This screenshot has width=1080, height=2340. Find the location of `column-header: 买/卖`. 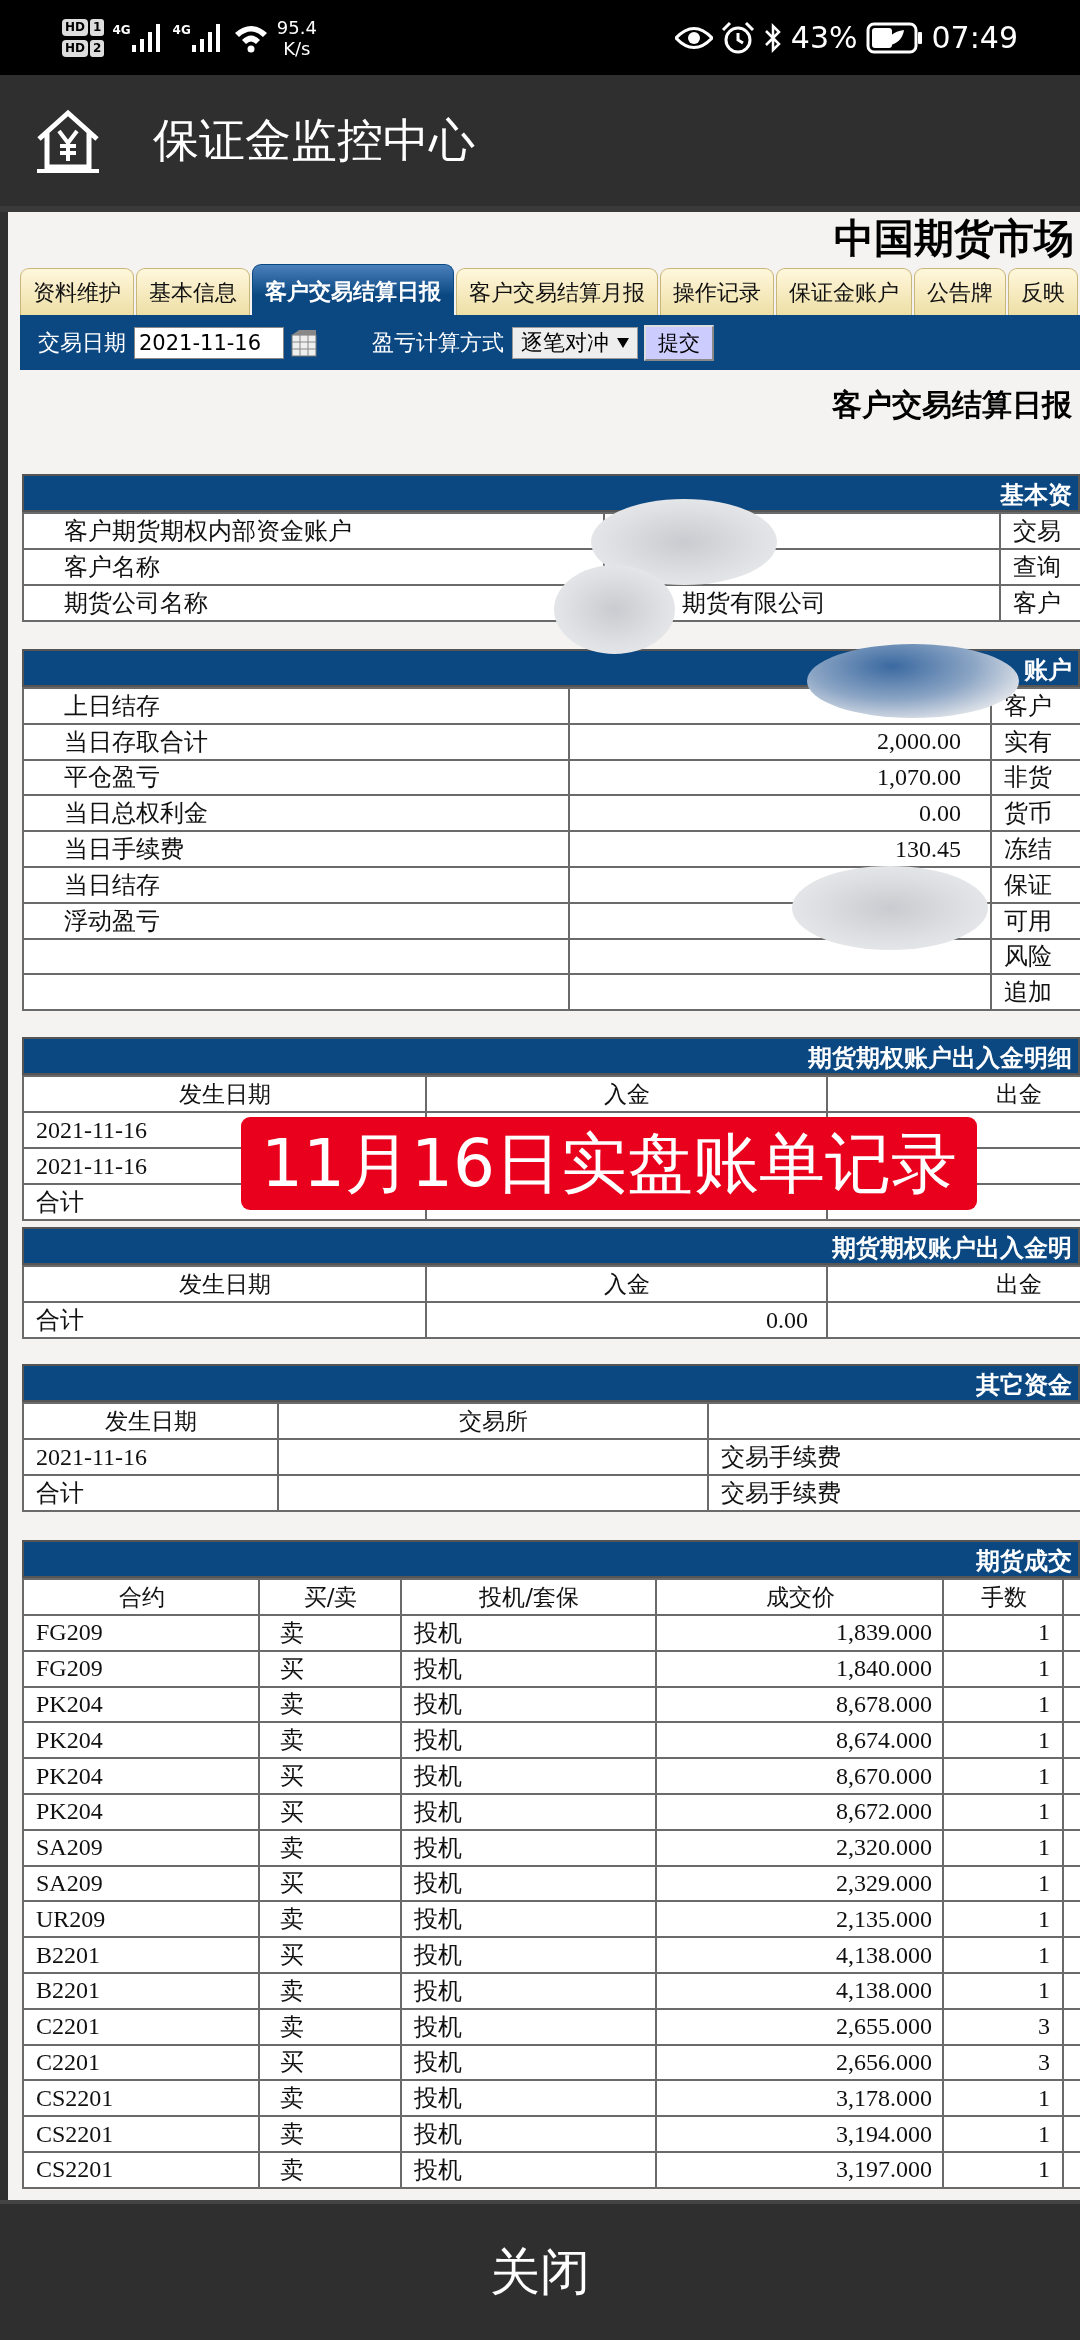

column-header: 买/卖 is located at coordinates (330, 1597).